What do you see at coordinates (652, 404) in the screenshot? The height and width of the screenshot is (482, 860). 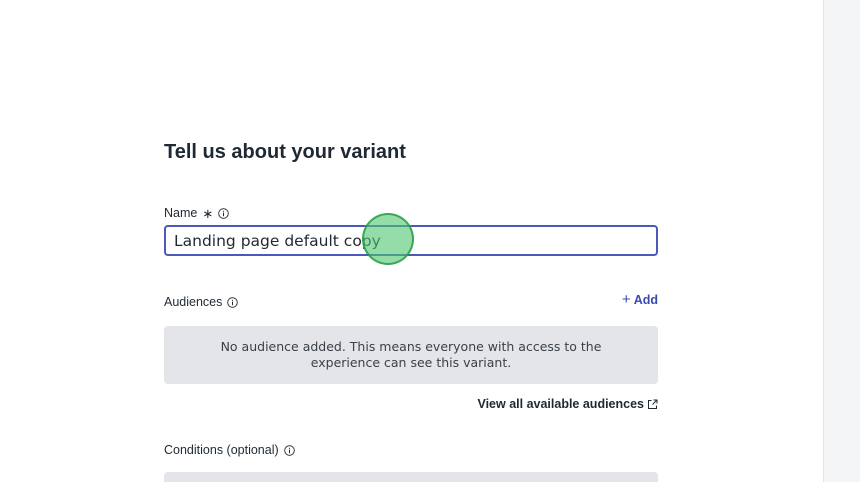 I see `external-link-icon` at bounding box center [652, 404].